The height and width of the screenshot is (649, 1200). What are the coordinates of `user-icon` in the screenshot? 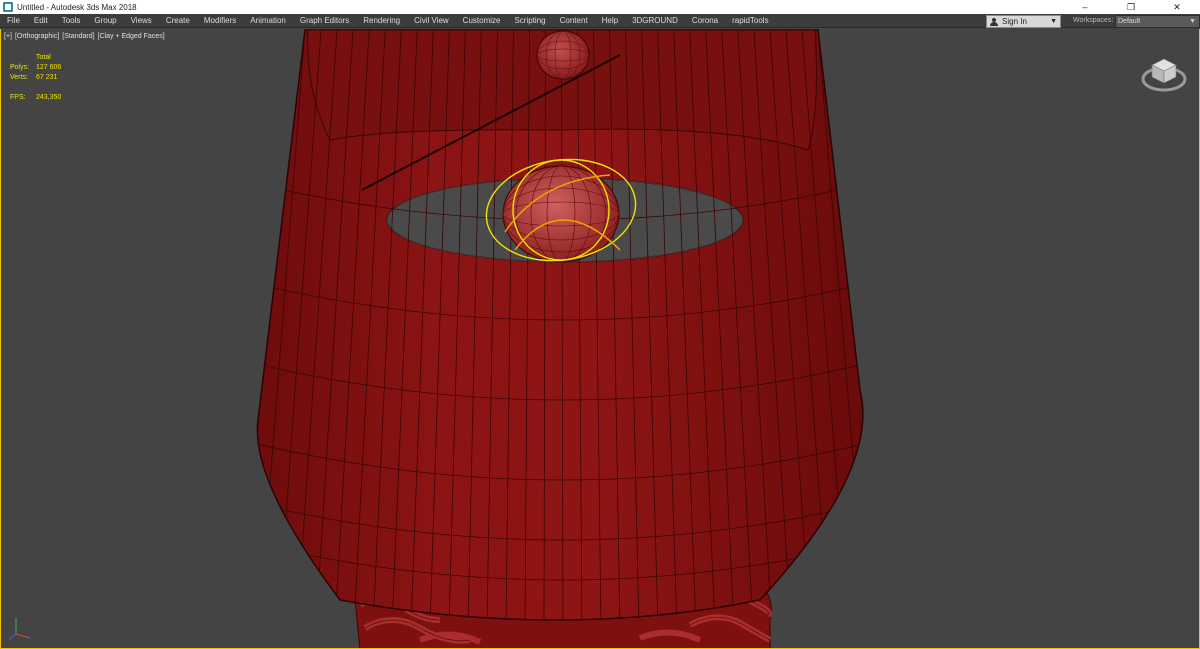 It's located at (994, 21).